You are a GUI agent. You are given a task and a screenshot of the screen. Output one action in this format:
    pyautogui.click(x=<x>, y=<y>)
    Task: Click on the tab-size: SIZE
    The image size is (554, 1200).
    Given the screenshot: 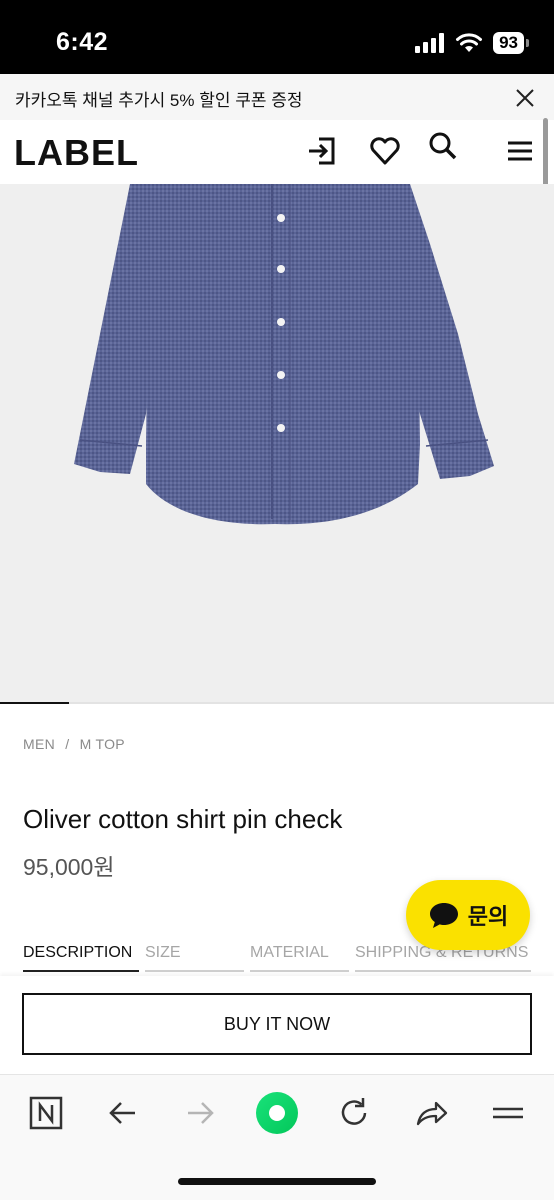 What is the action you would take?
    pyautogui.click(x=194, y=956)
    